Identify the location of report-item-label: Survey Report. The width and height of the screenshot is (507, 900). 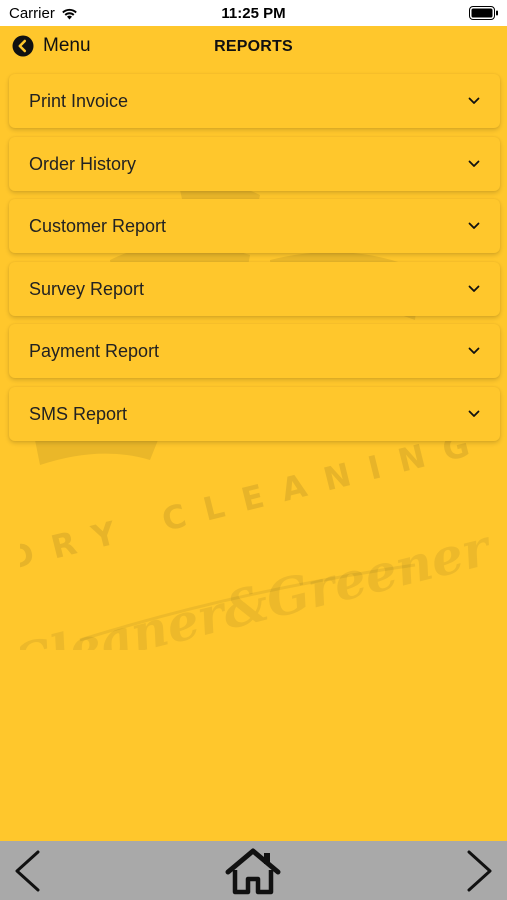
(87, 288).